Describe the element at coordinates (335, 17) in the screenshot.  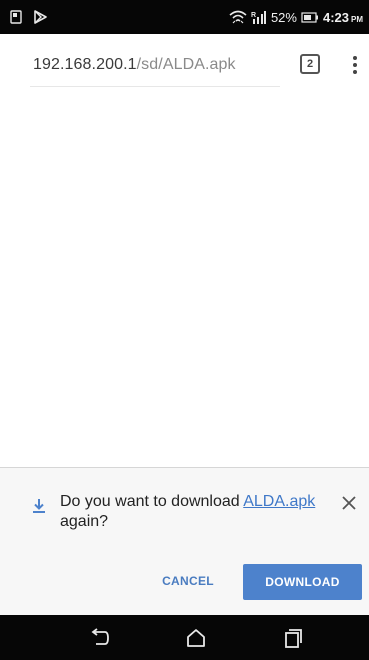
I see `clock-time: 4:23` at that location.